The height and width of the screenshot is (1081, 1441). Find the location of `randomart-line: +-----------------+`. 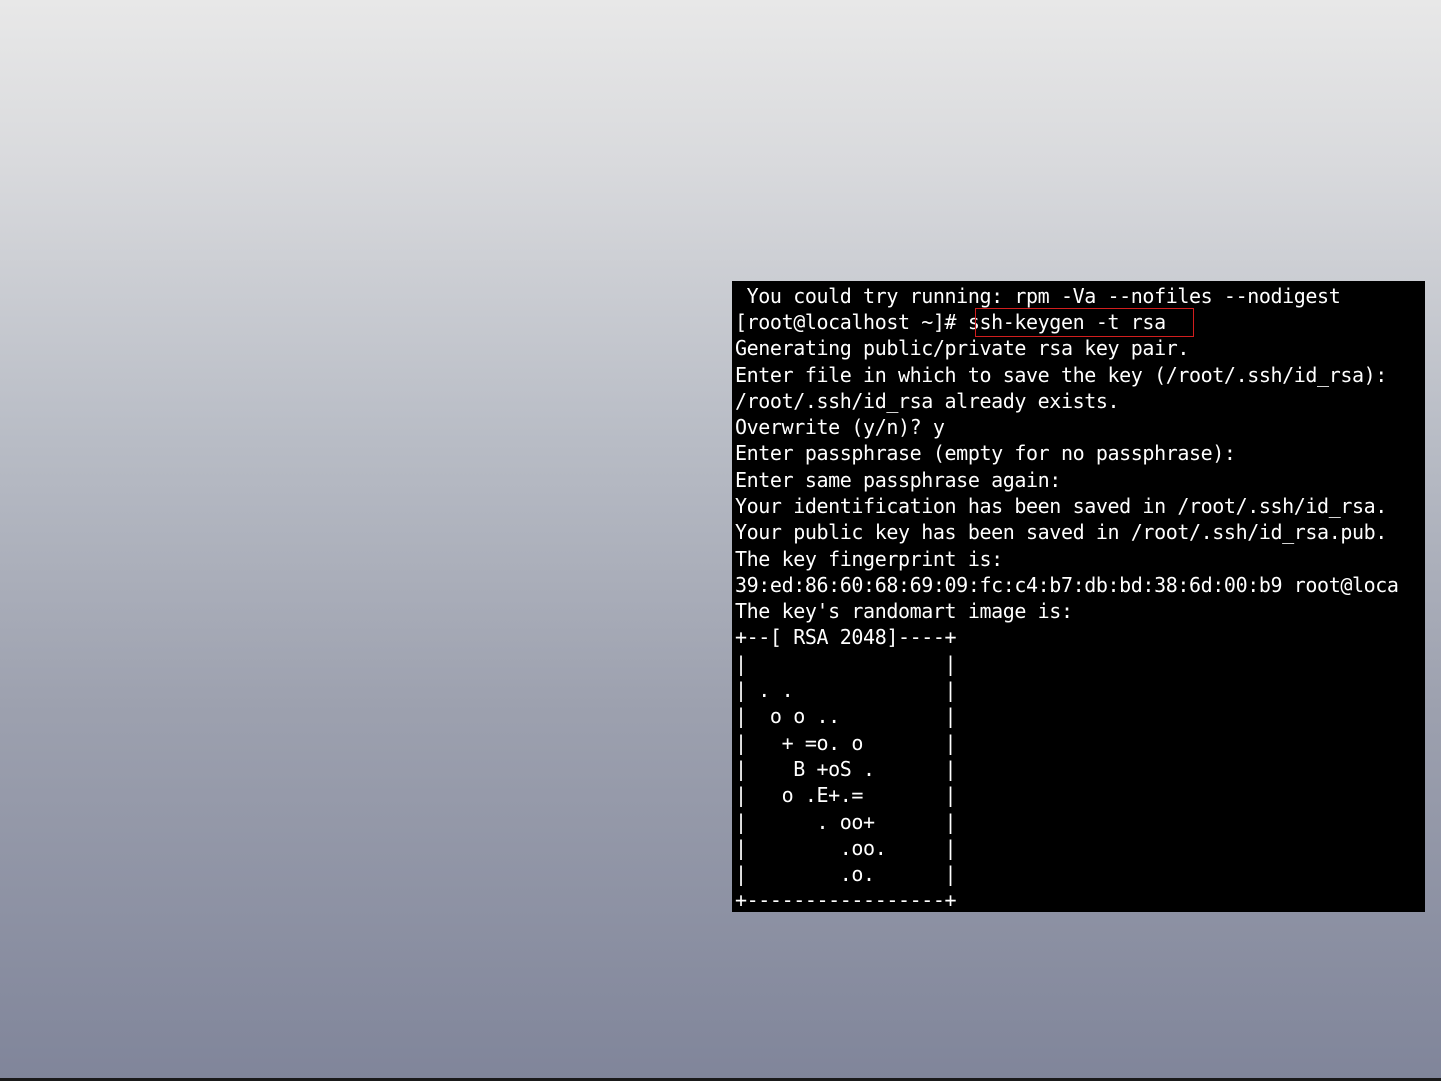

randomart-line: +-----------------+ is located at coordinates (846, 900).